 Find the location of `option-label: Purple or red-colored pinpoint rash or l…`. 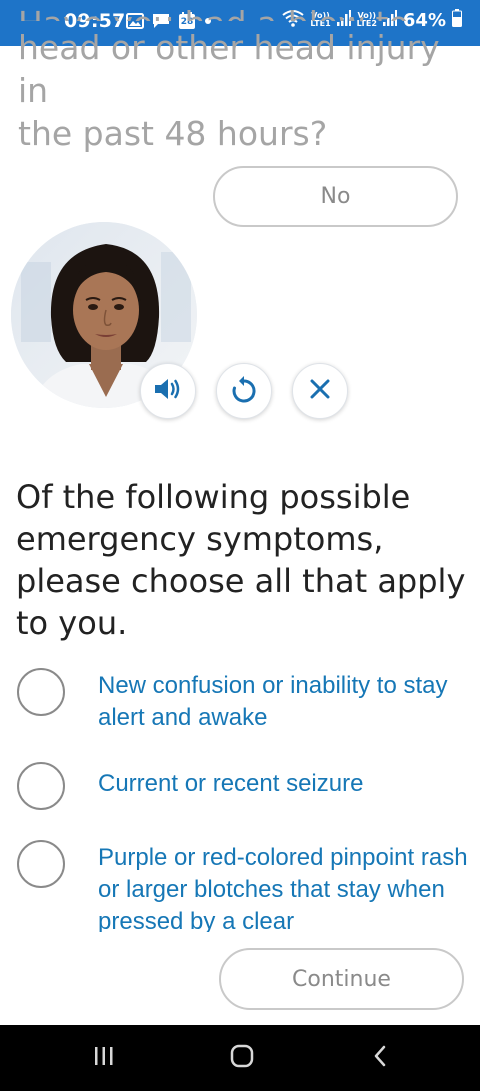

option-label: Purple or red-colored pinpoint rash or l… is located at coordinates (283, 888).